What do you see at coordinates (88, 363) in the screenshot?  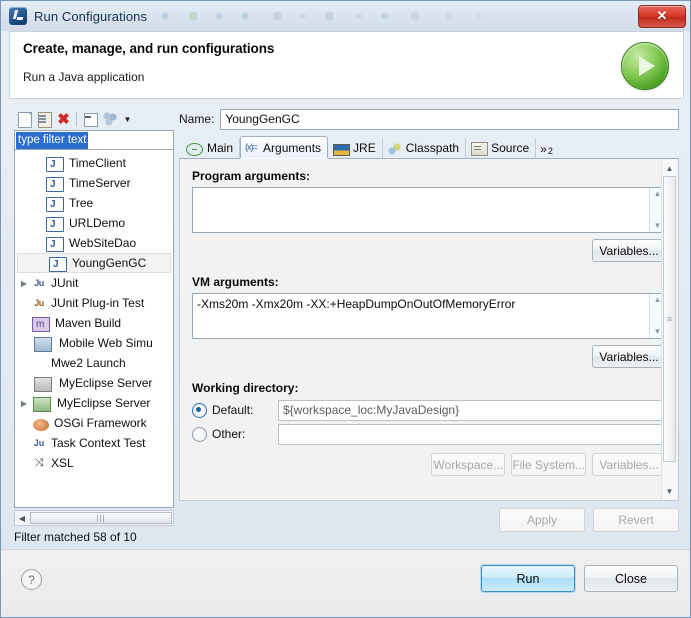 I see `tree-item-label: Mwe2 Launch` at bounding box center [88, 363].